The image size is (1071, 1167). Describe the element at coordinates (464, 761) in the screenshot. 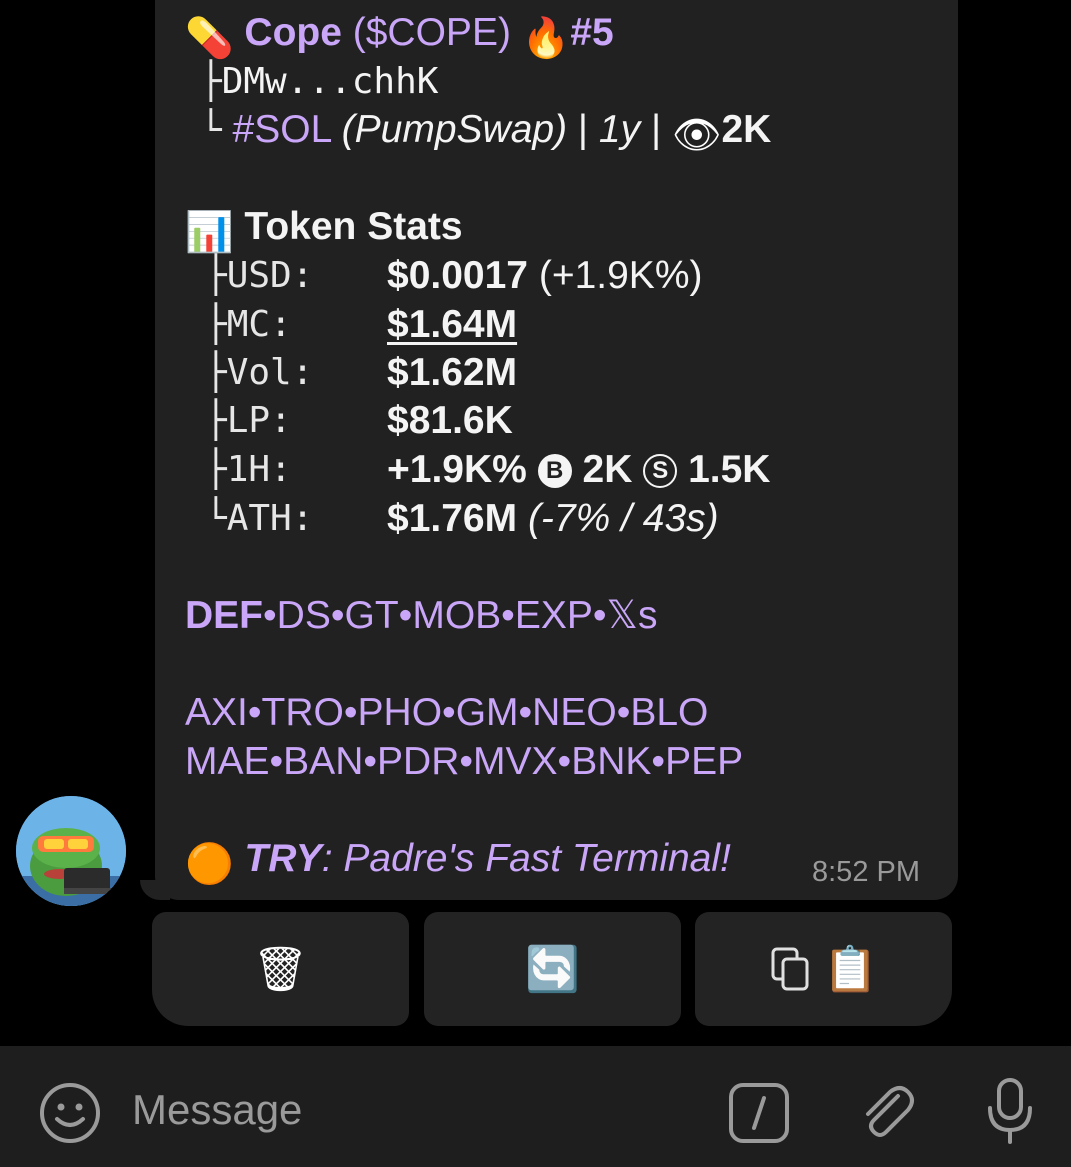

I see `links-row-3: MAE•BAN•PDR•MVX•BNK•PEP` at that location.